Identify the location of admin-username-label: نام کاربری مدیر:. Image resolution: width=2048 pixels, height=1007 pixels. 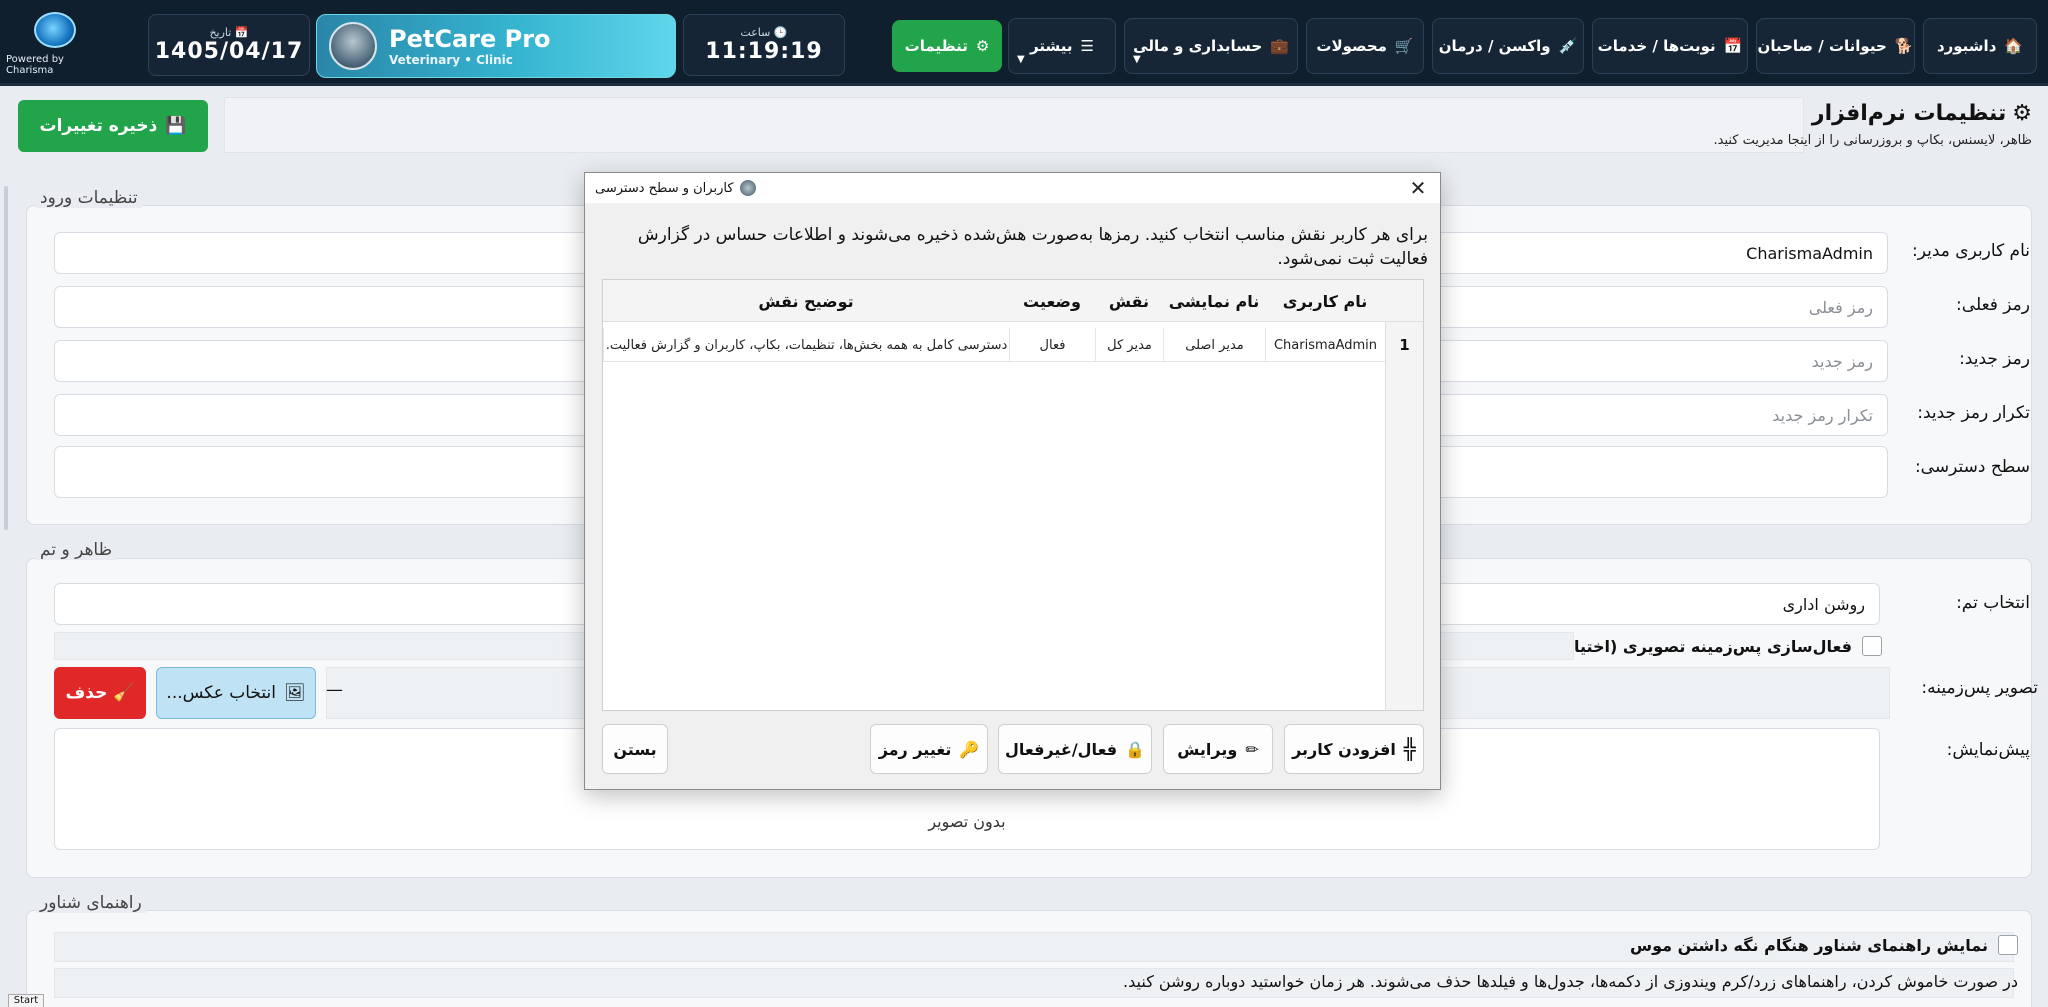
(1970, 251).